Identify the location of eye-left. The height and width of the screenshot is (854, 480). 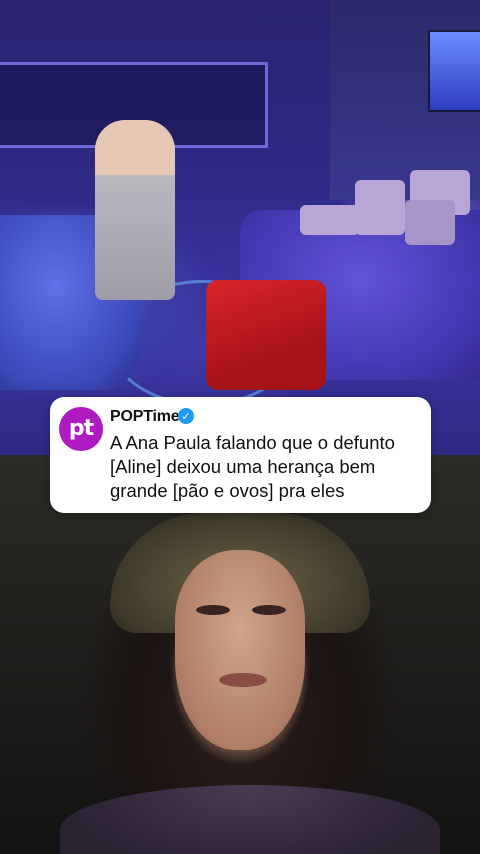
(213, 610).